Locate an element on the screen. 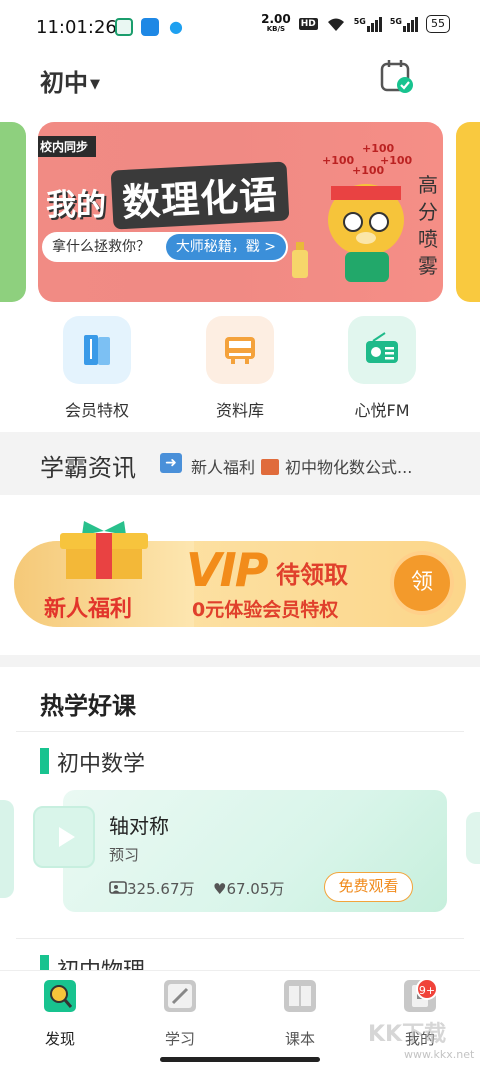 The image size is (480, 1072). news-heading: 学霸资讯 is located at coordinates (88, 468).